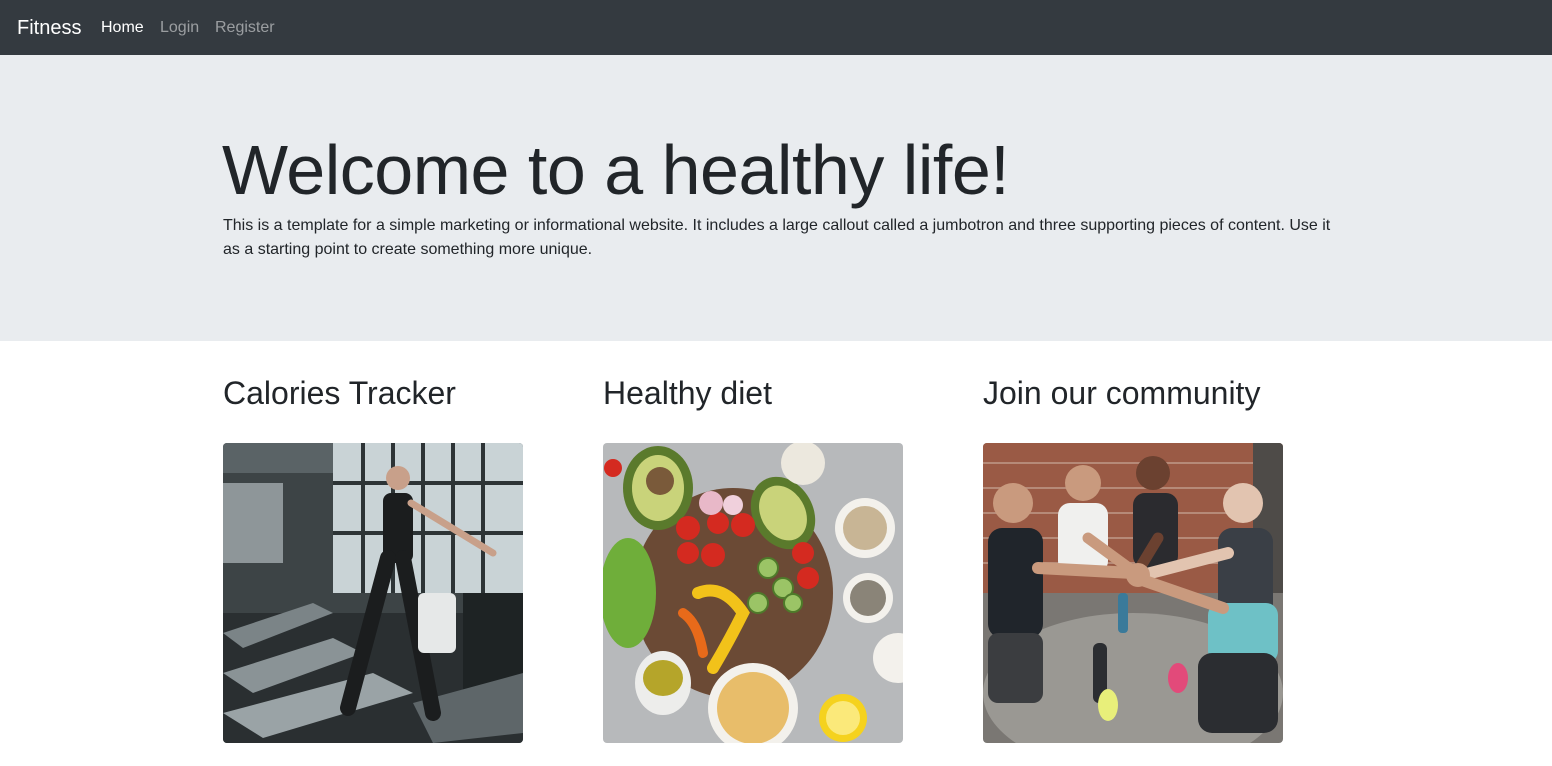 The image size is (1552, 766). What do you see at coordinates (49, 28) in the screenshot?
I see `brand-link: Fitness` at bounding box center [49, 28].